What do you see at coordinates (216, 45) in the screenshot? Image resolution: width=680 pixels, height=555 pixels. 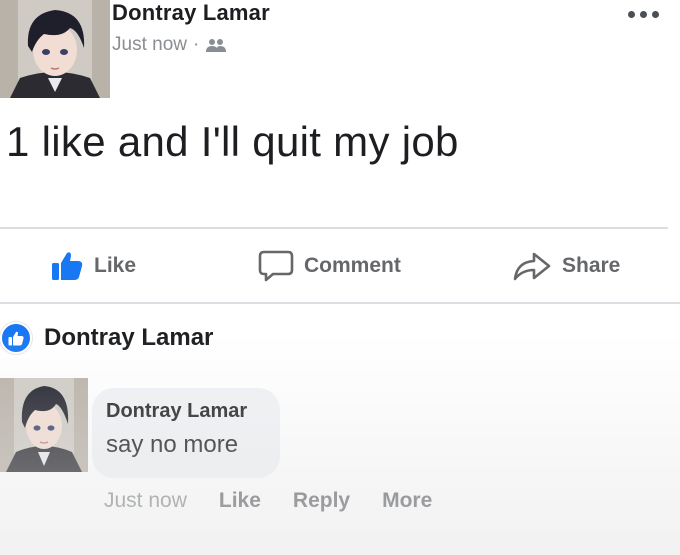 I see `friends-icon` at bounding box center [216, 45].